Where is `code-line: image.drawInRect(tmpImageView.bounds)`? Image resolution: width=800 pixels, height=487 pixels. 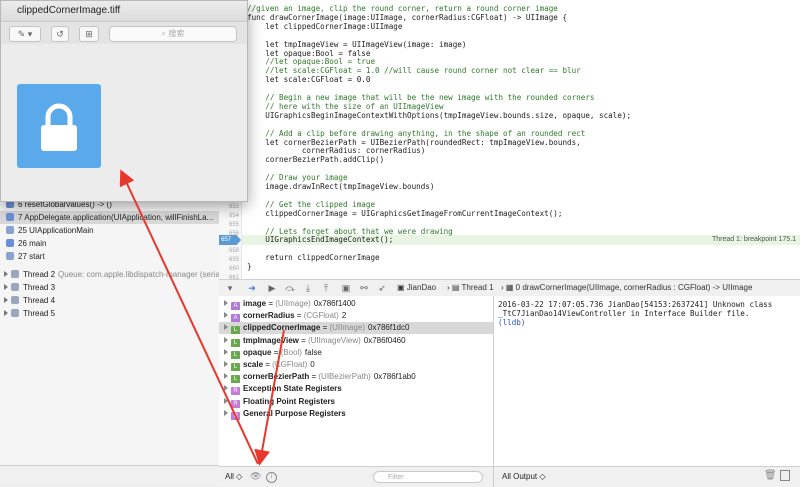
code-line: image.drawInRect(tmpImageView.bounds) is located at coordinates (340, 187).